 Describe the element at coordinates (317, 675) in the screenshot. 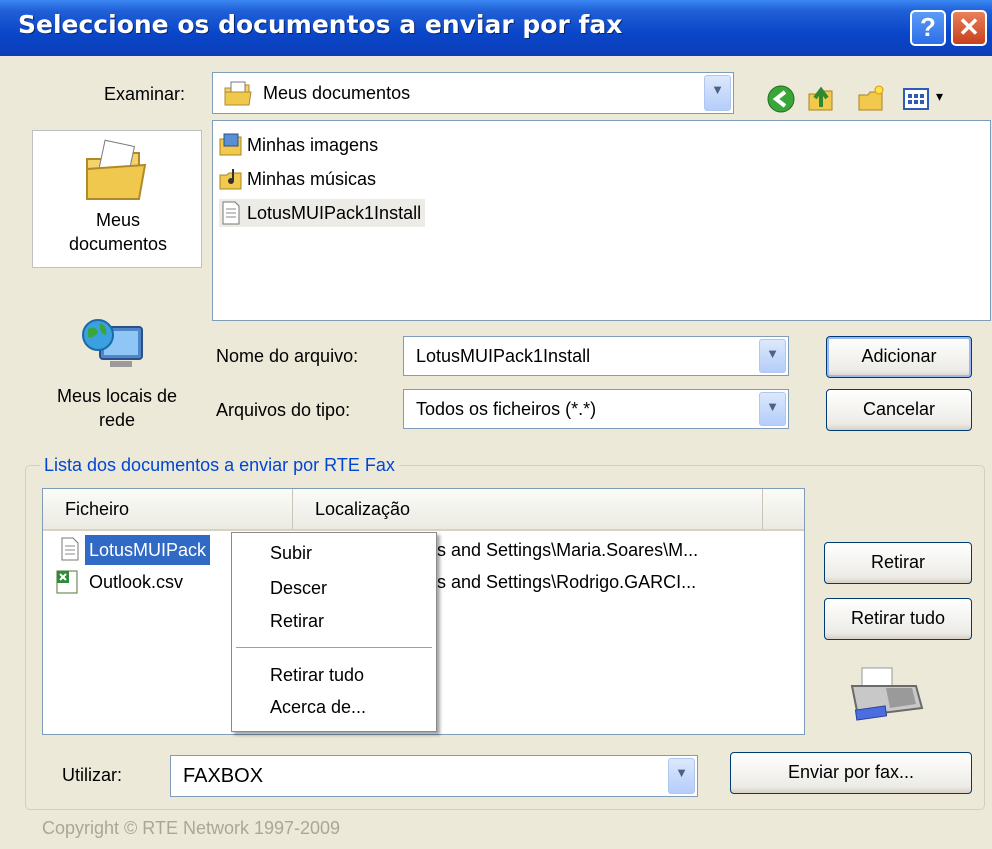

I see `menu-item-remove-all: Retirar tudo` at that location.